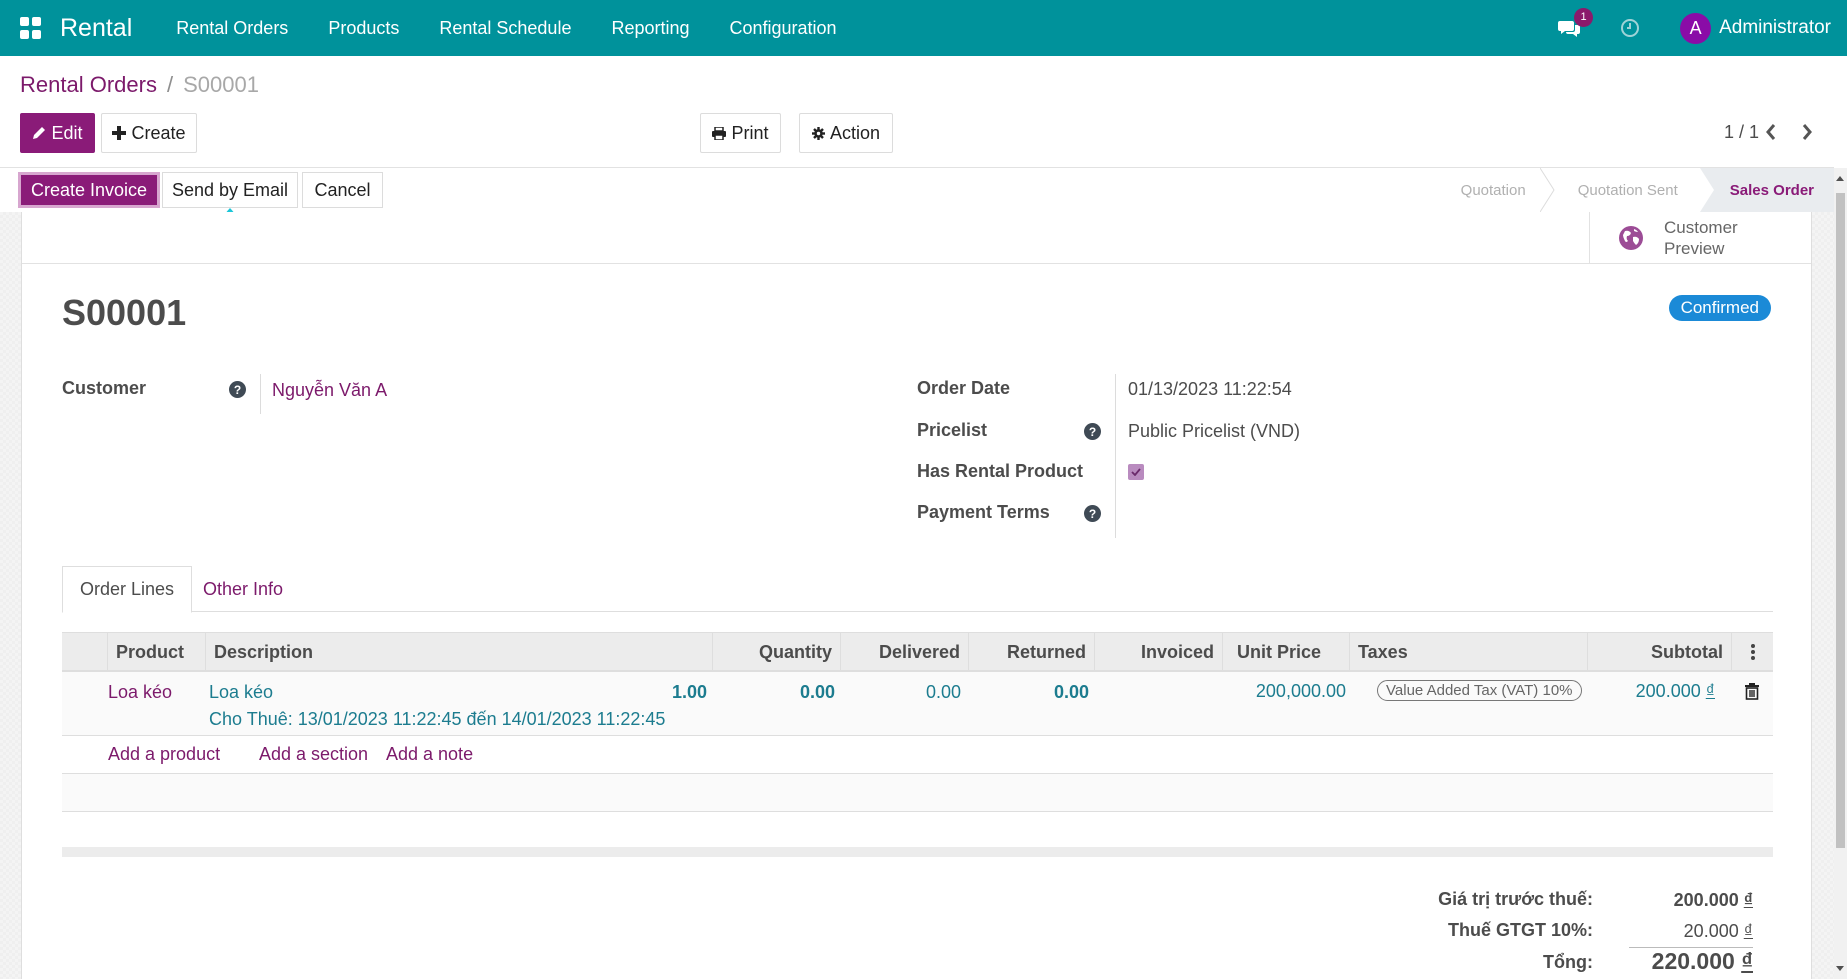 The image size is (1847, 979). What do you see at coordinates (1693, 961) in the screenshot?
I see `total-amount-number: 220.000` at bounding box center [1693, 961].